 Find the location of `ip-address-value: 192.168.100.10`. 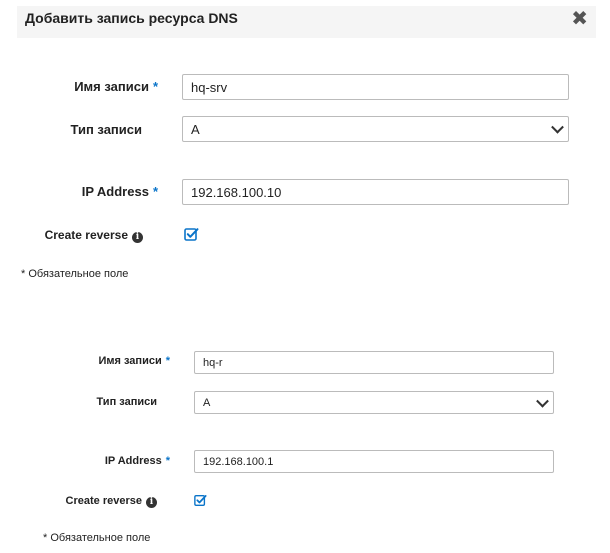

ip-address-value: 192.168.100.10 is located at coordinates (236, 192).